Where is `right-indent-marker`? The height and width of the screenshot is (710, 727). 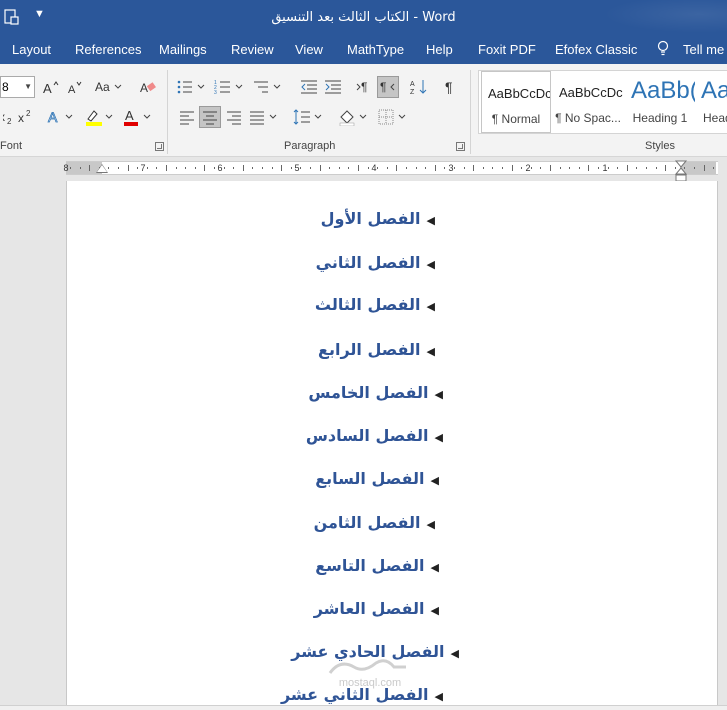
right-indent-marker is located at coordinates (681, 171).